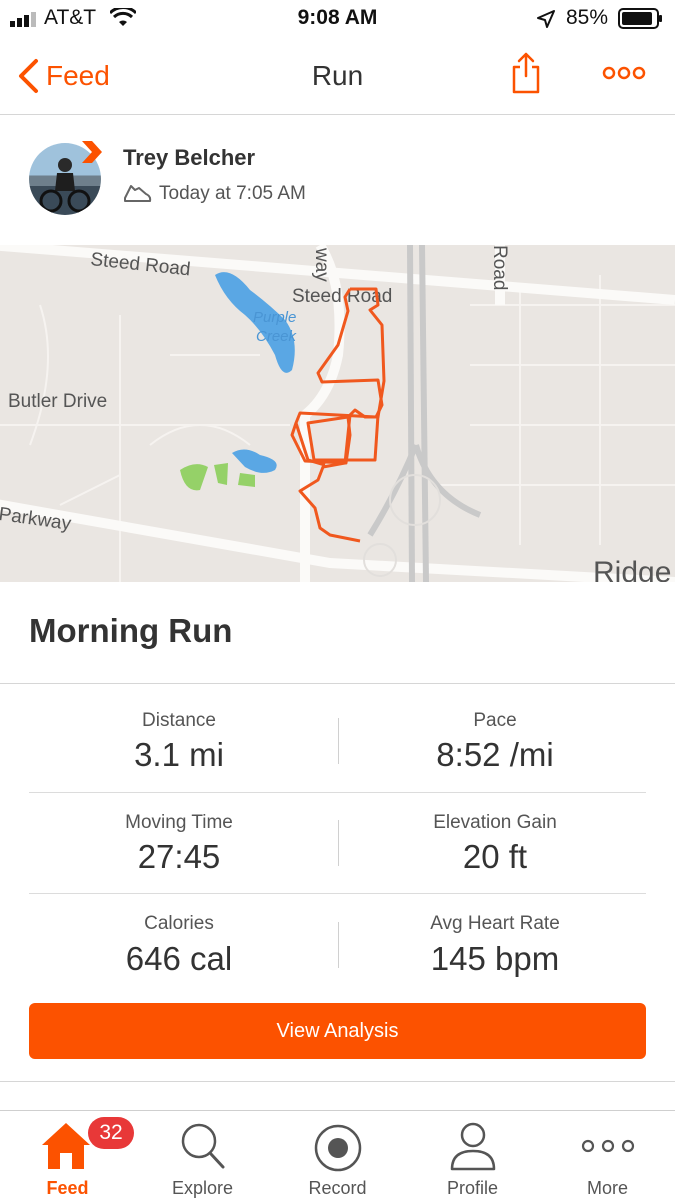 This screenshot has height=1201, width=675. What do you see at coordinates (495, 958) in the screenshot?
I see `stat-value-avg-heart-rate: 145 bpm` at bounding box center [495, 958].